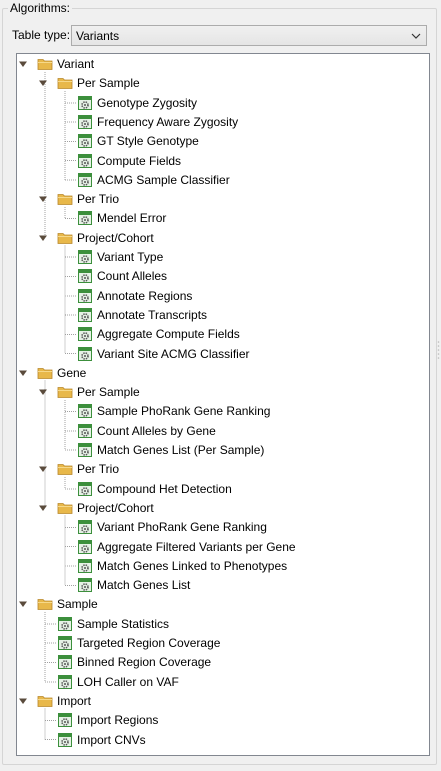 Image resolution: width=441 pixels, height=771 pixels. Describe the element at coordinates (137, 430) in the screenshot. I see `tree-item-count-alleles-by-gene: Count Alleles by Gene` at that location.